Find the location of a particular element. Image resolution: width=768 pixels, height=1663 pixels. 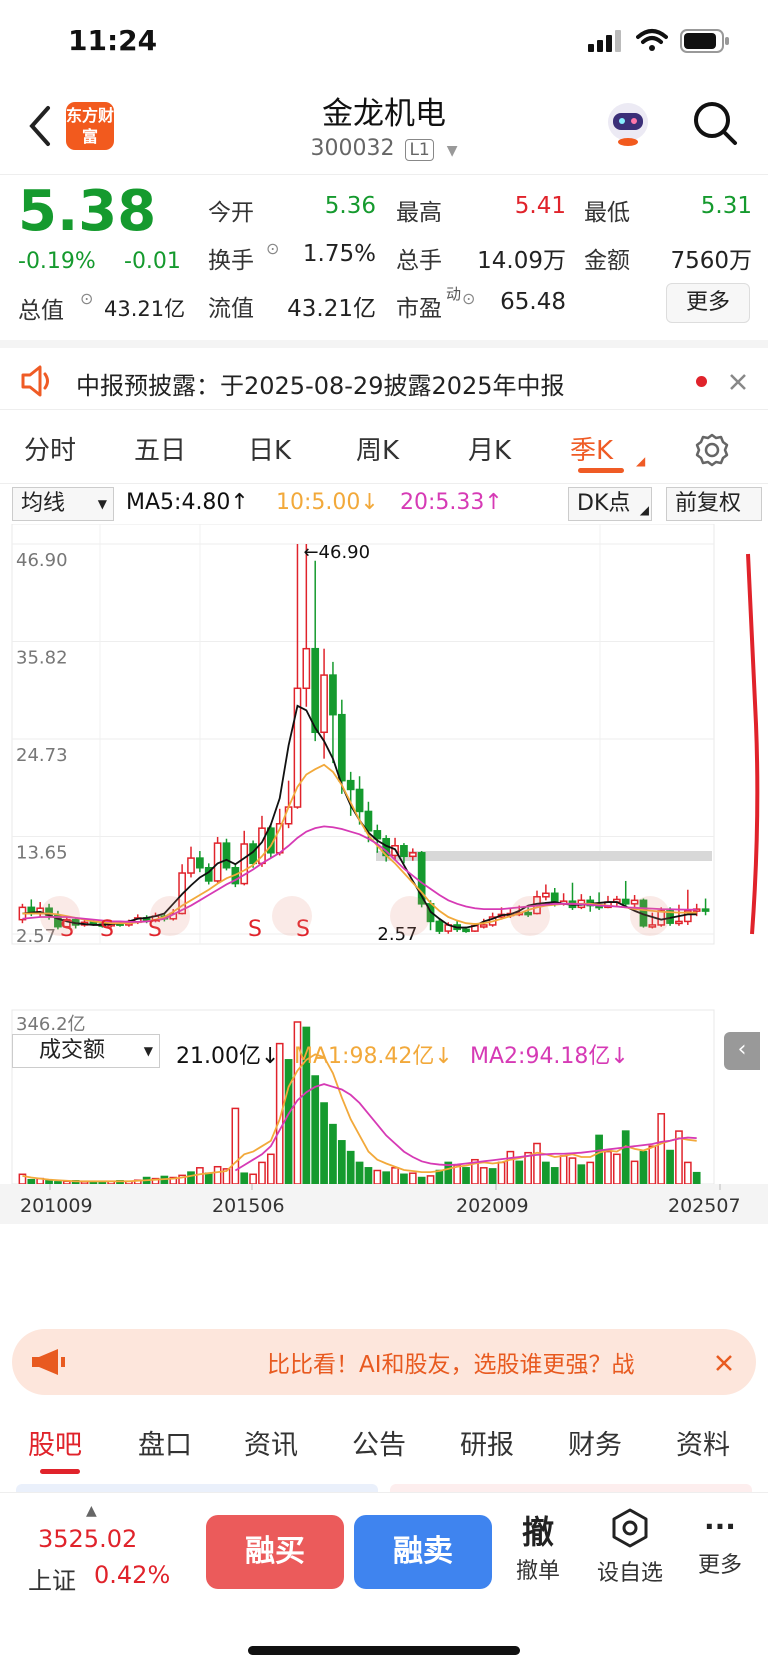

add-watchlist-button: 设自选 is located at coordinates (630, 1547).